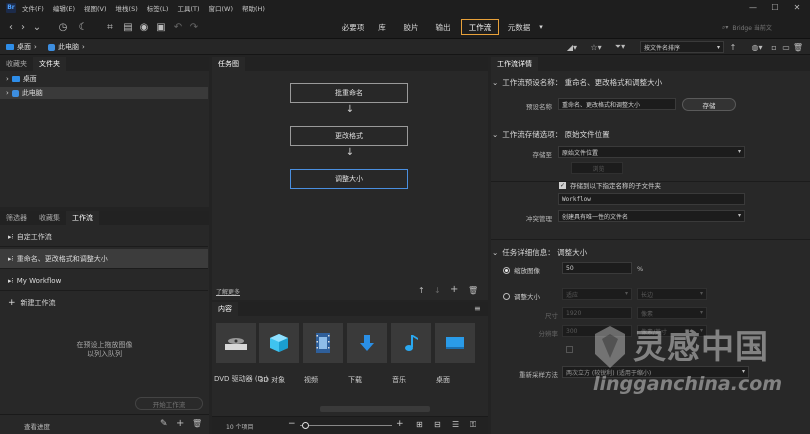 This screenshot has width=810, height=434. I want to click on zoom-out-icon: −, so click(292, 424).